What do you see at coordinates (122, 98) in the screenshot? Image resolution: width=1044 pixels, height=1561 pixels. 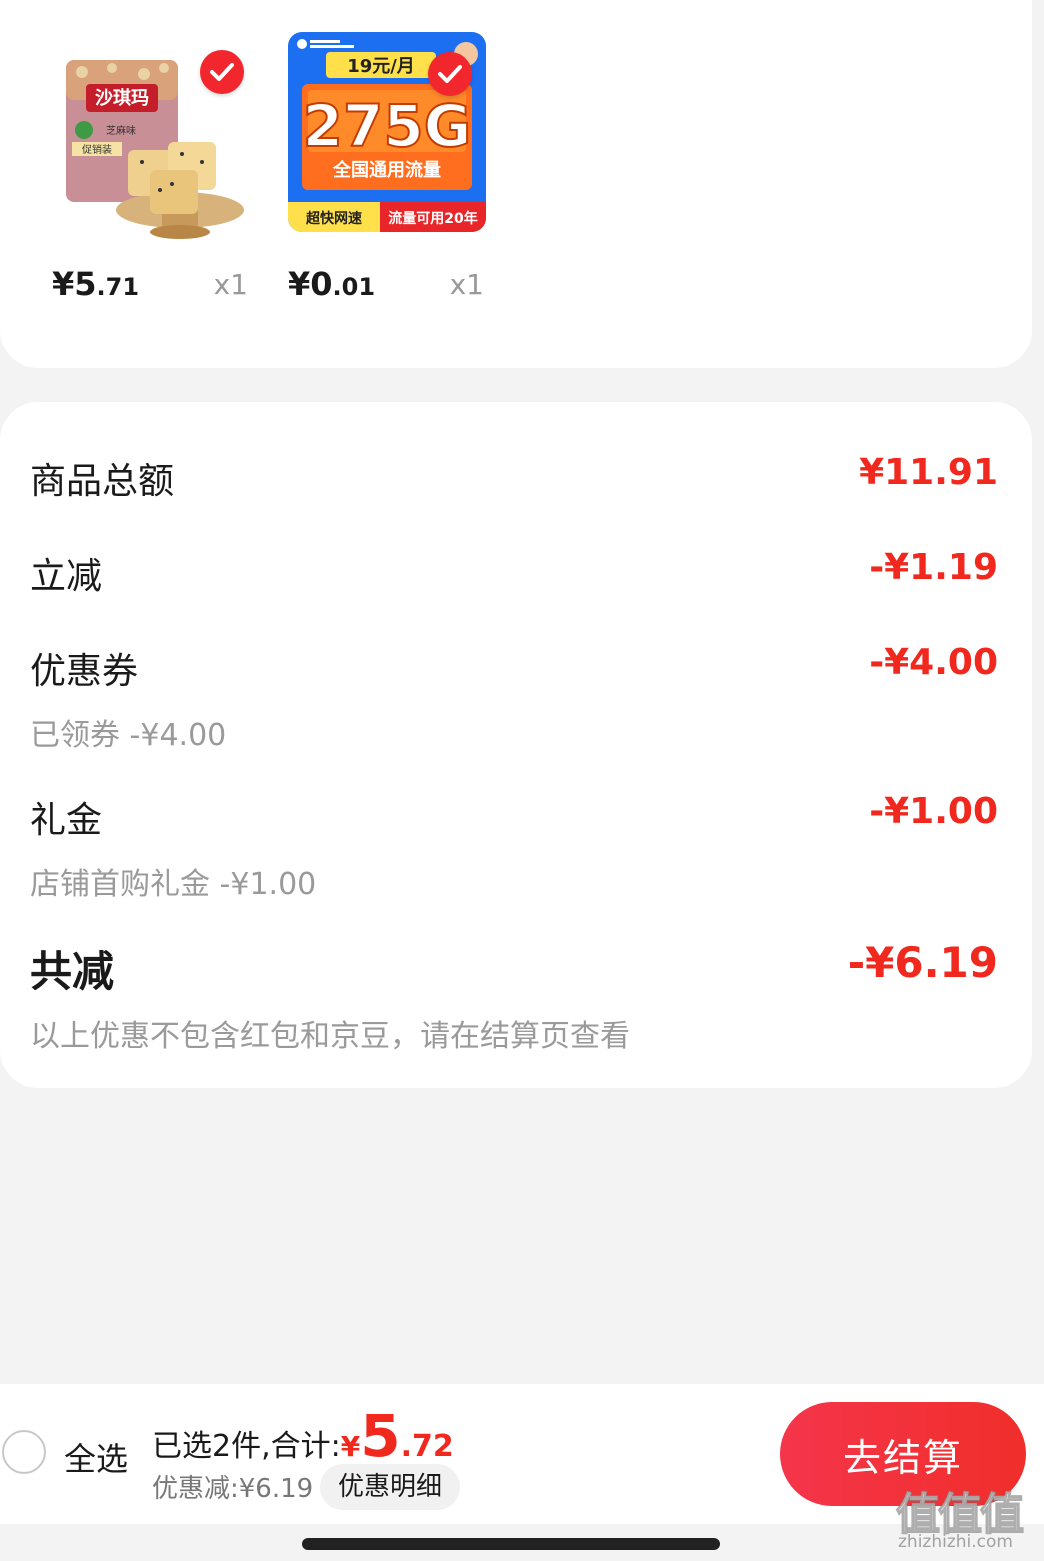 I see `package-brand-text: 沙琪玛` at bounding box center [122, 98].